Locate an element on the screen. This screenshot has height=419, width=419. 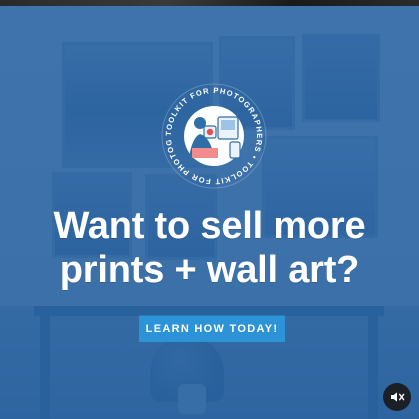
learn-how-today-button: LEARN HOW TODAY! is located at coordinates (212, 328).